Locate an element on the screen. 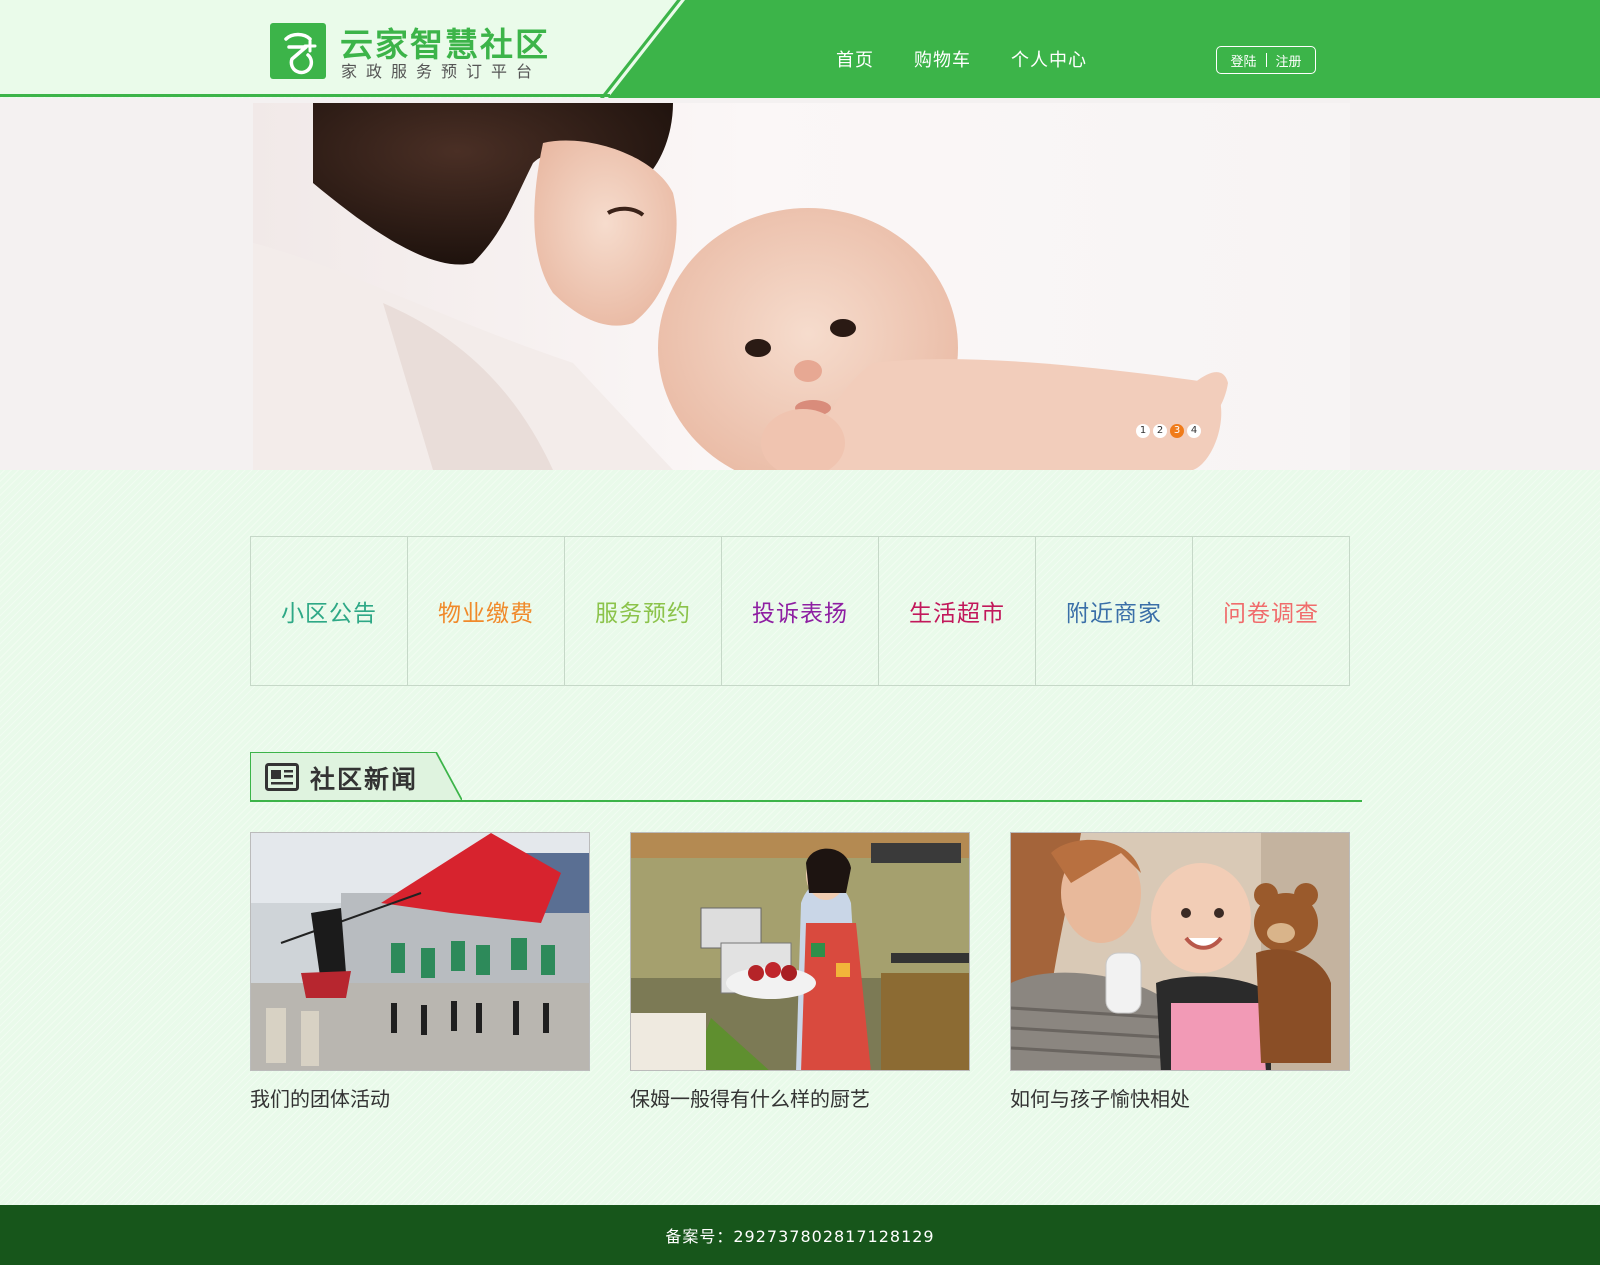  banner-dot-2: 2 is located at coordinates (1160, 431).